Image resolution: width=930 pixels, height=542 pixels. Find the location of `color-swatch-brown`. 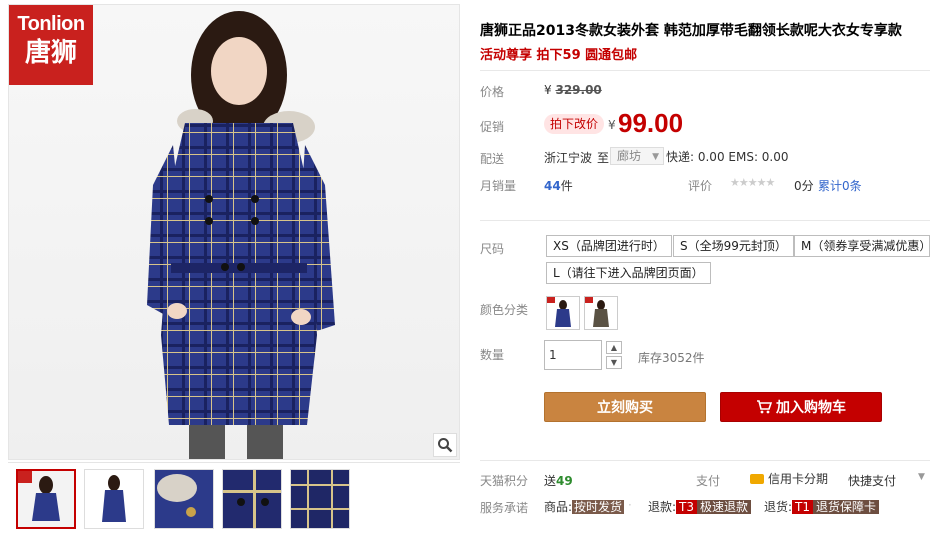

color-swatch-brown is located at coordinates (601, 313).